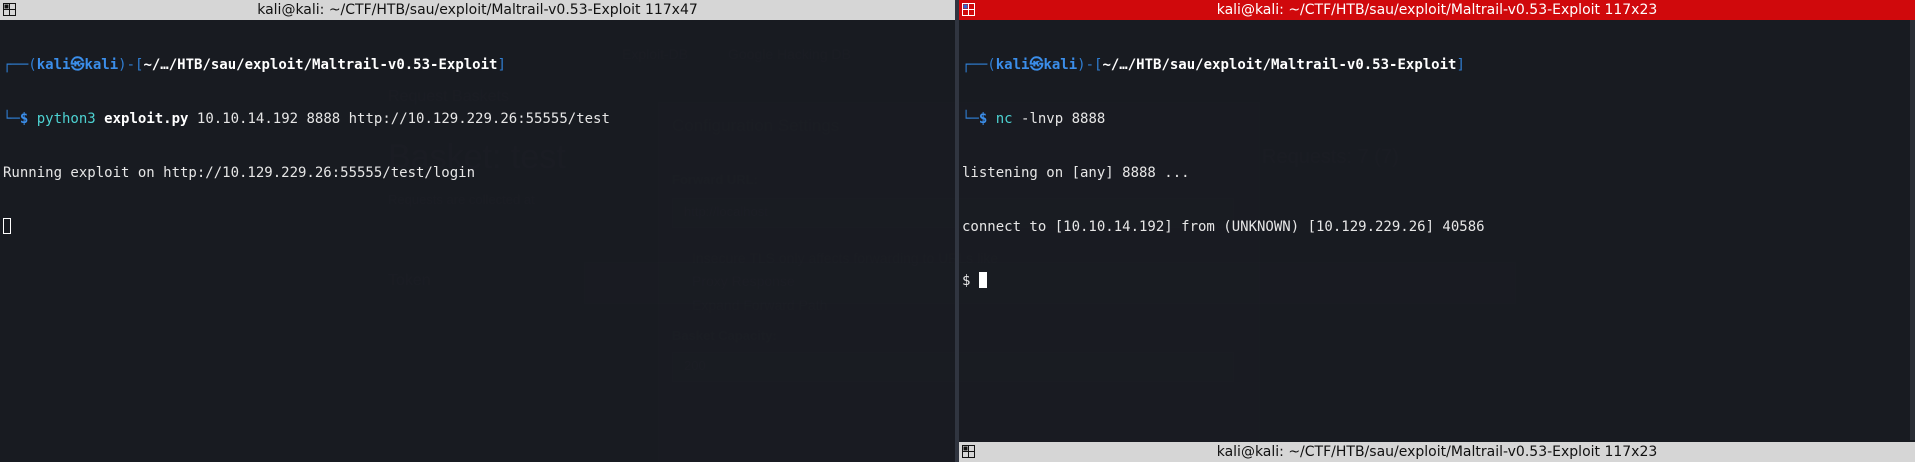 The image size is (1915, 462). What do you see at coordinates (966, 281) in the screenshot?
I see `shell-prompt: $` at bounding box center [966, 281].